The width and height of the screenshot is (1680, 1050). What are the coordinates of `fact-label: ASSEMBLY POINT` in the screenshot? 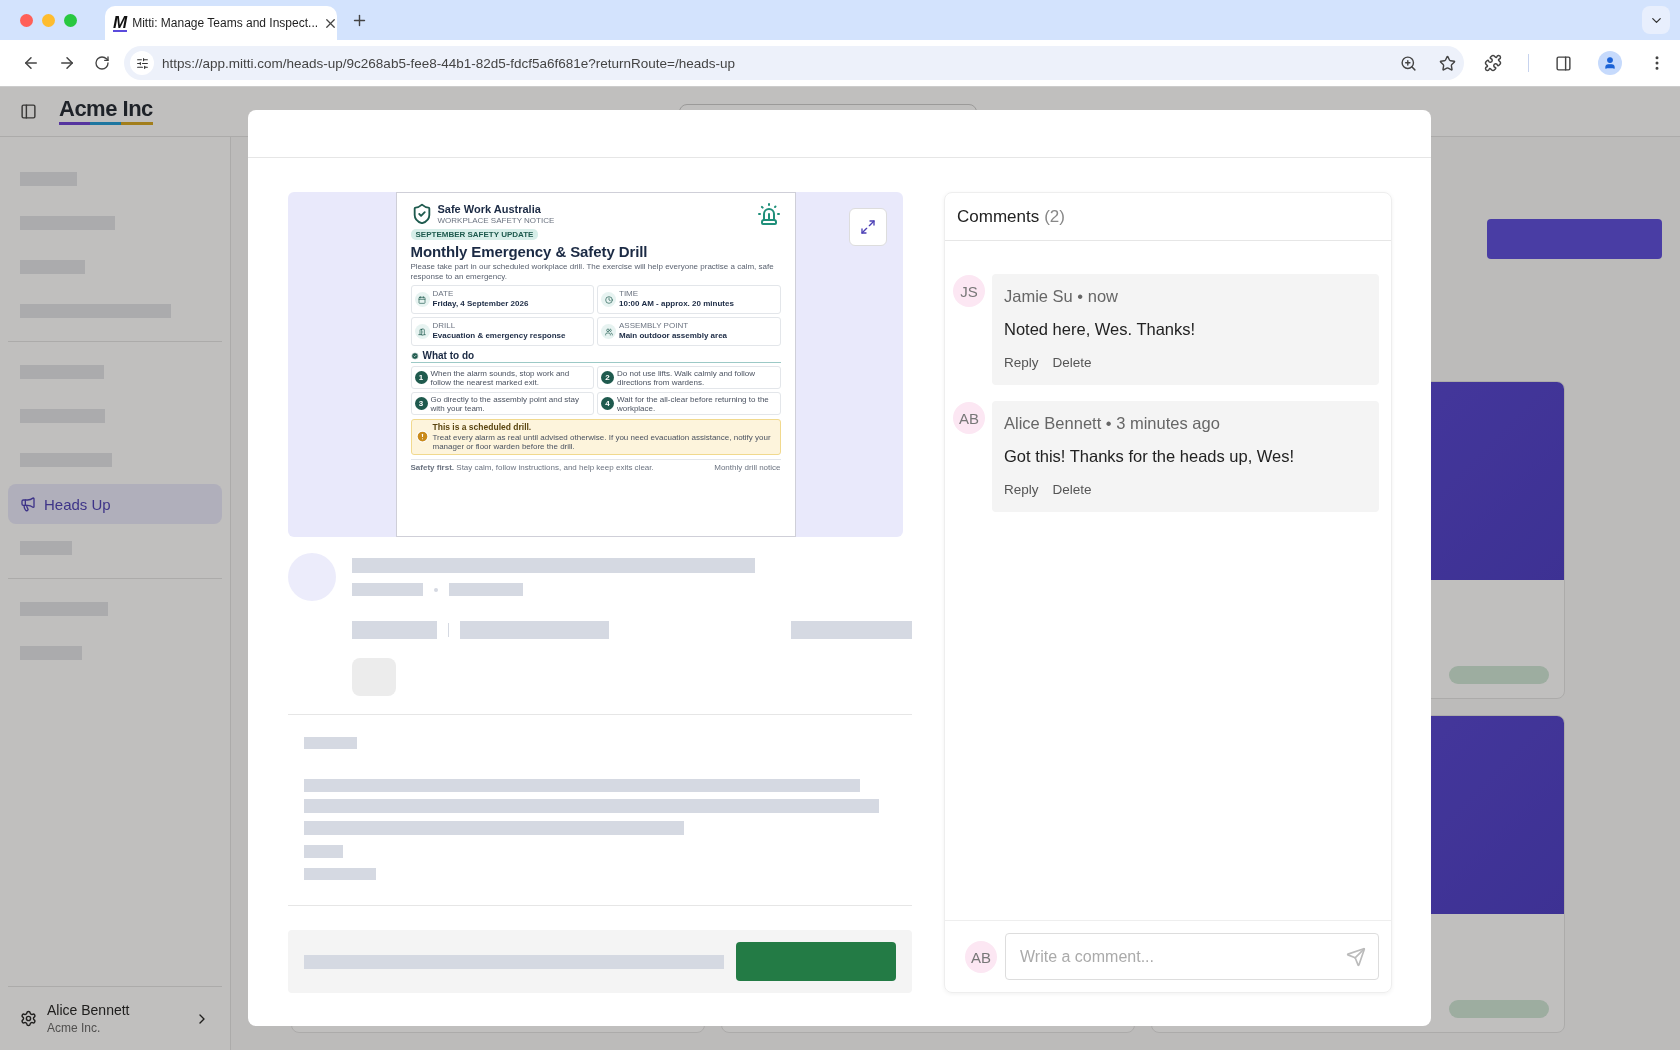 It's located at (654, 326).